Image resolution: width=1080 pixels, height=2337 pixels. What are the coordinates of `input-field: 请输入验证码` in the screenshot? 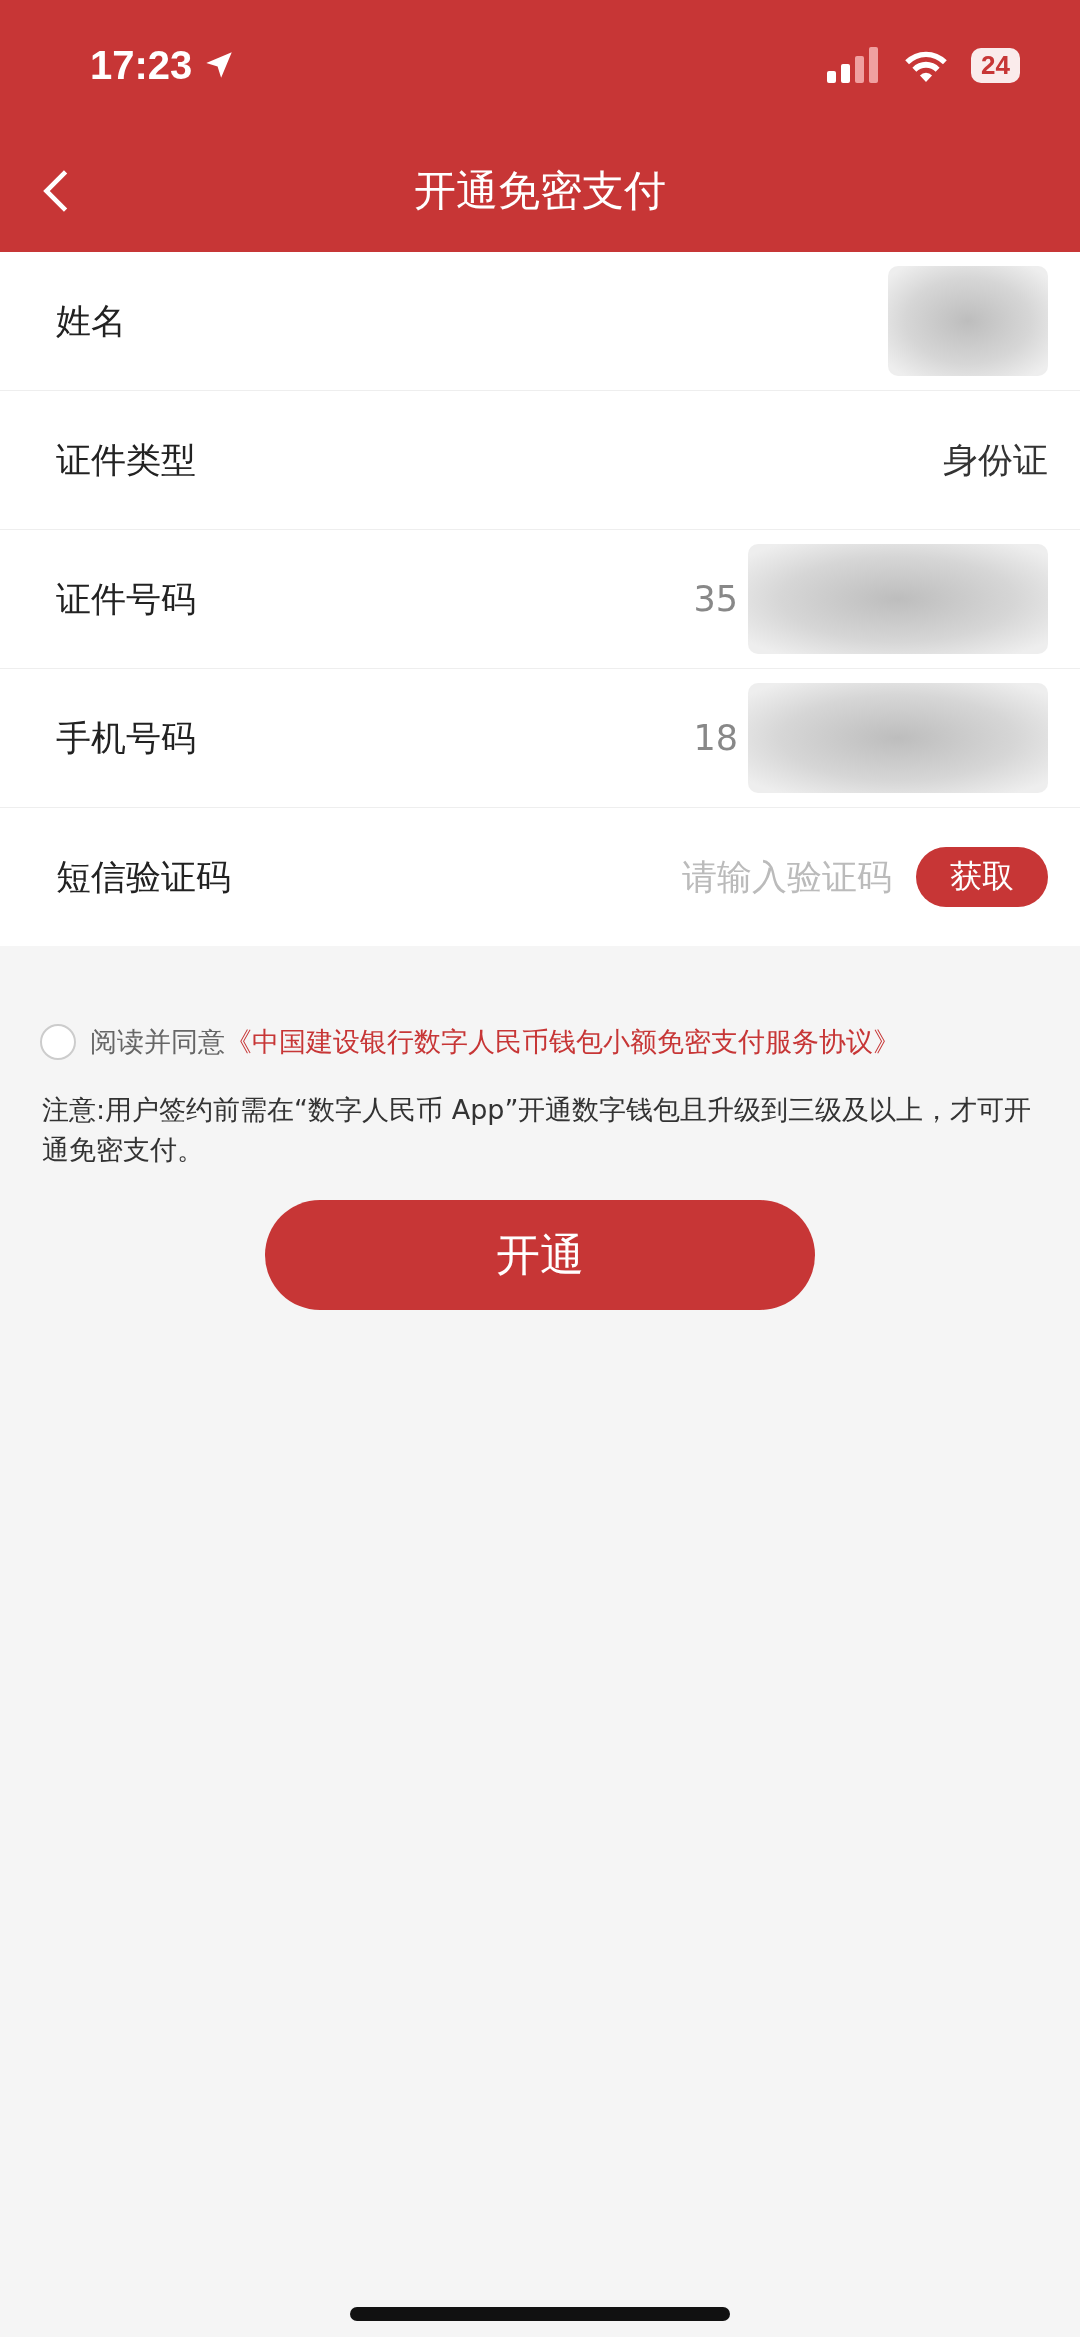 It's located at (767, 877).